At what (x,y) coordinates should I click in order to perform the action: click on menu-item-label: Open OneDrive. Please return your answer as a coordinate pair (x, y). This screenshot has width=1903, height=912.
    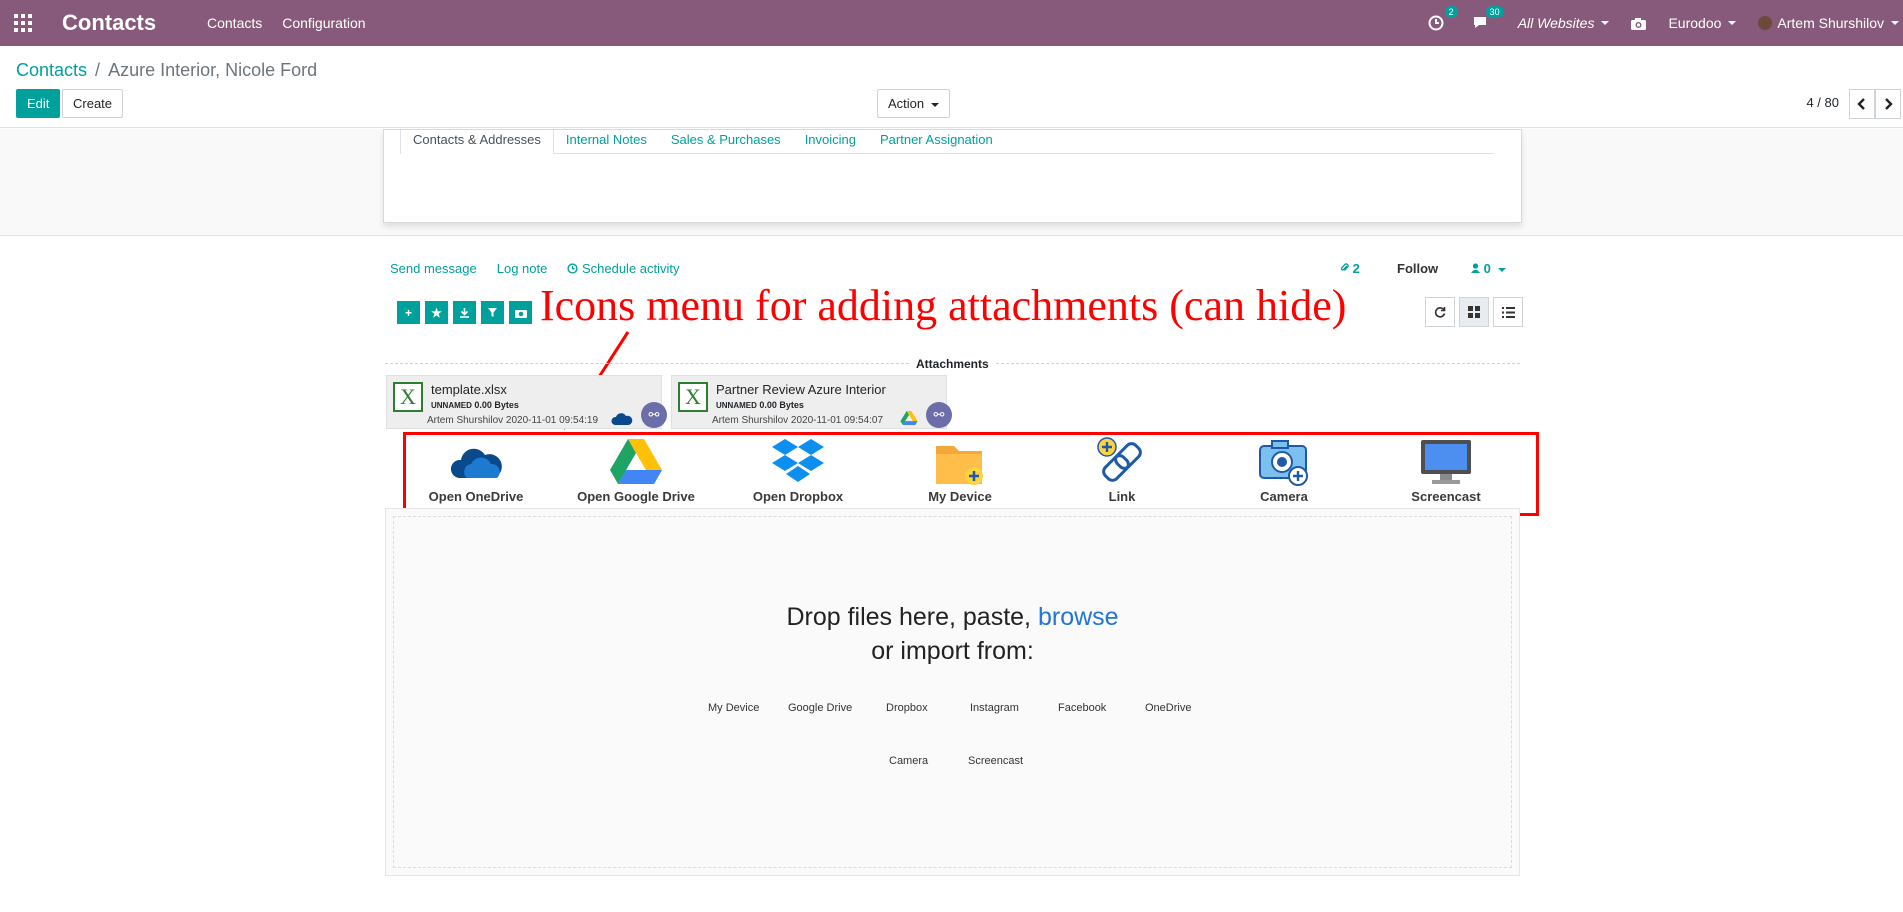
    Looking at the image, I should click on (476, 496).